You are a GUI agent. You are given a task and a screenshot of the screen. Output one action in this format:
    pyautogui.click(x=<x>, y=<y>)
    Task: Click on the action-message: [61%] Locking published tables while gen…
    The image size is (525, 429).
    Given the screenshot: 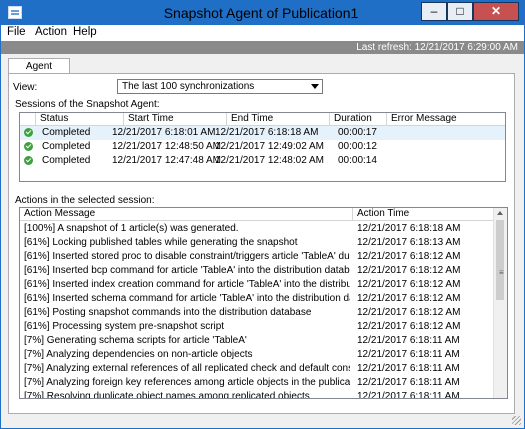 What is the action you would take?
    pyautogui.click(x=161, y=242)
    